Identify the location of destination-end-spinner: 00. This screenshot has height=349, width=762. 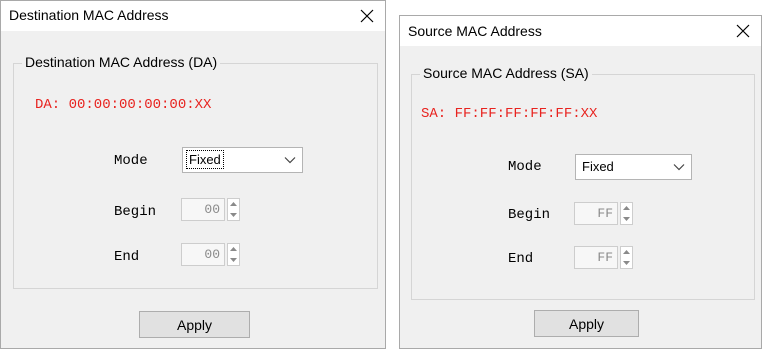
(211, 254).